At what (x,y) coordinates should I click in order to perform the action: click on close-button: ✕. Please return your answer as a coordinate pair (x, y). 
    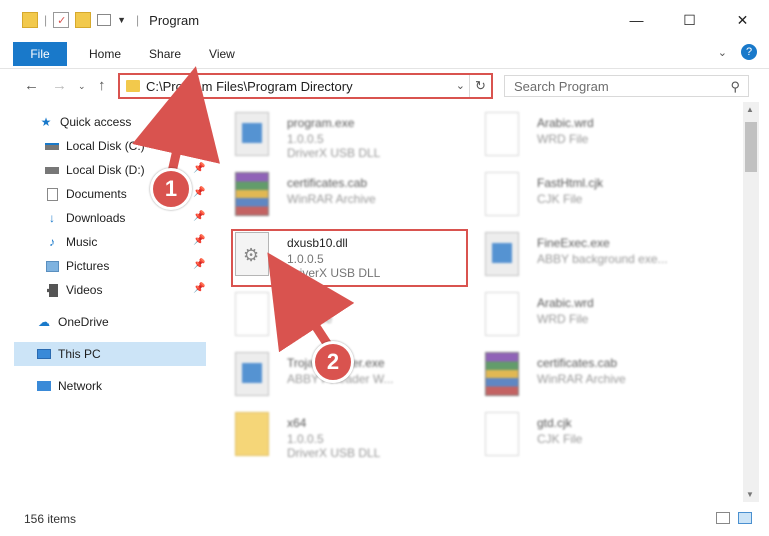
    Looking at the image, I should click on (742, 20).